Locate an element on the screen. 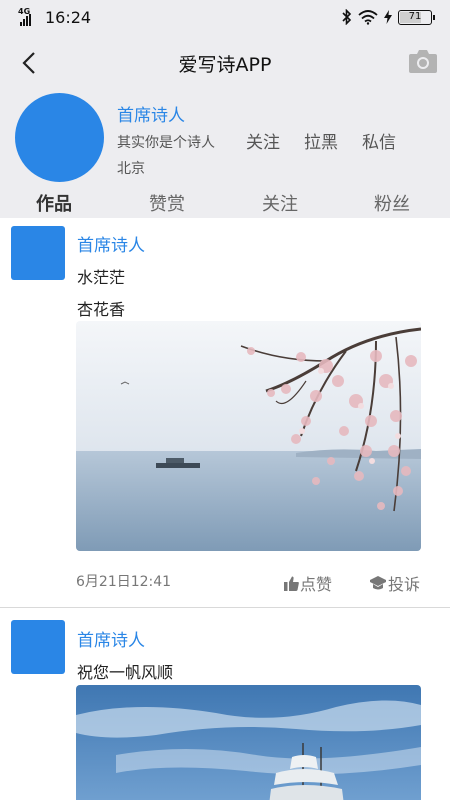 The height and width of the screenshot is (800, 450). page-title: 爱写诗APP is located at coordinates (225, 65).